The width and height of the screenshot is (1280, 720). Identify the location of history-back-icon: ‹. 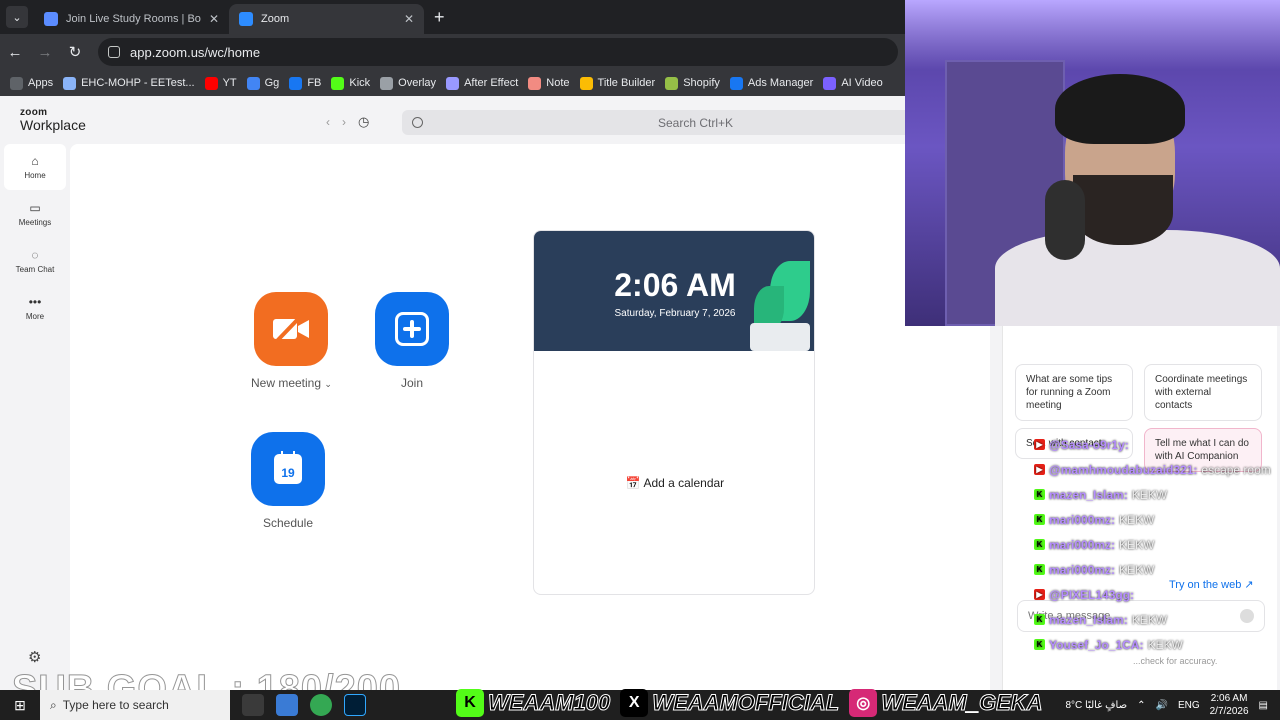
(328, 122).